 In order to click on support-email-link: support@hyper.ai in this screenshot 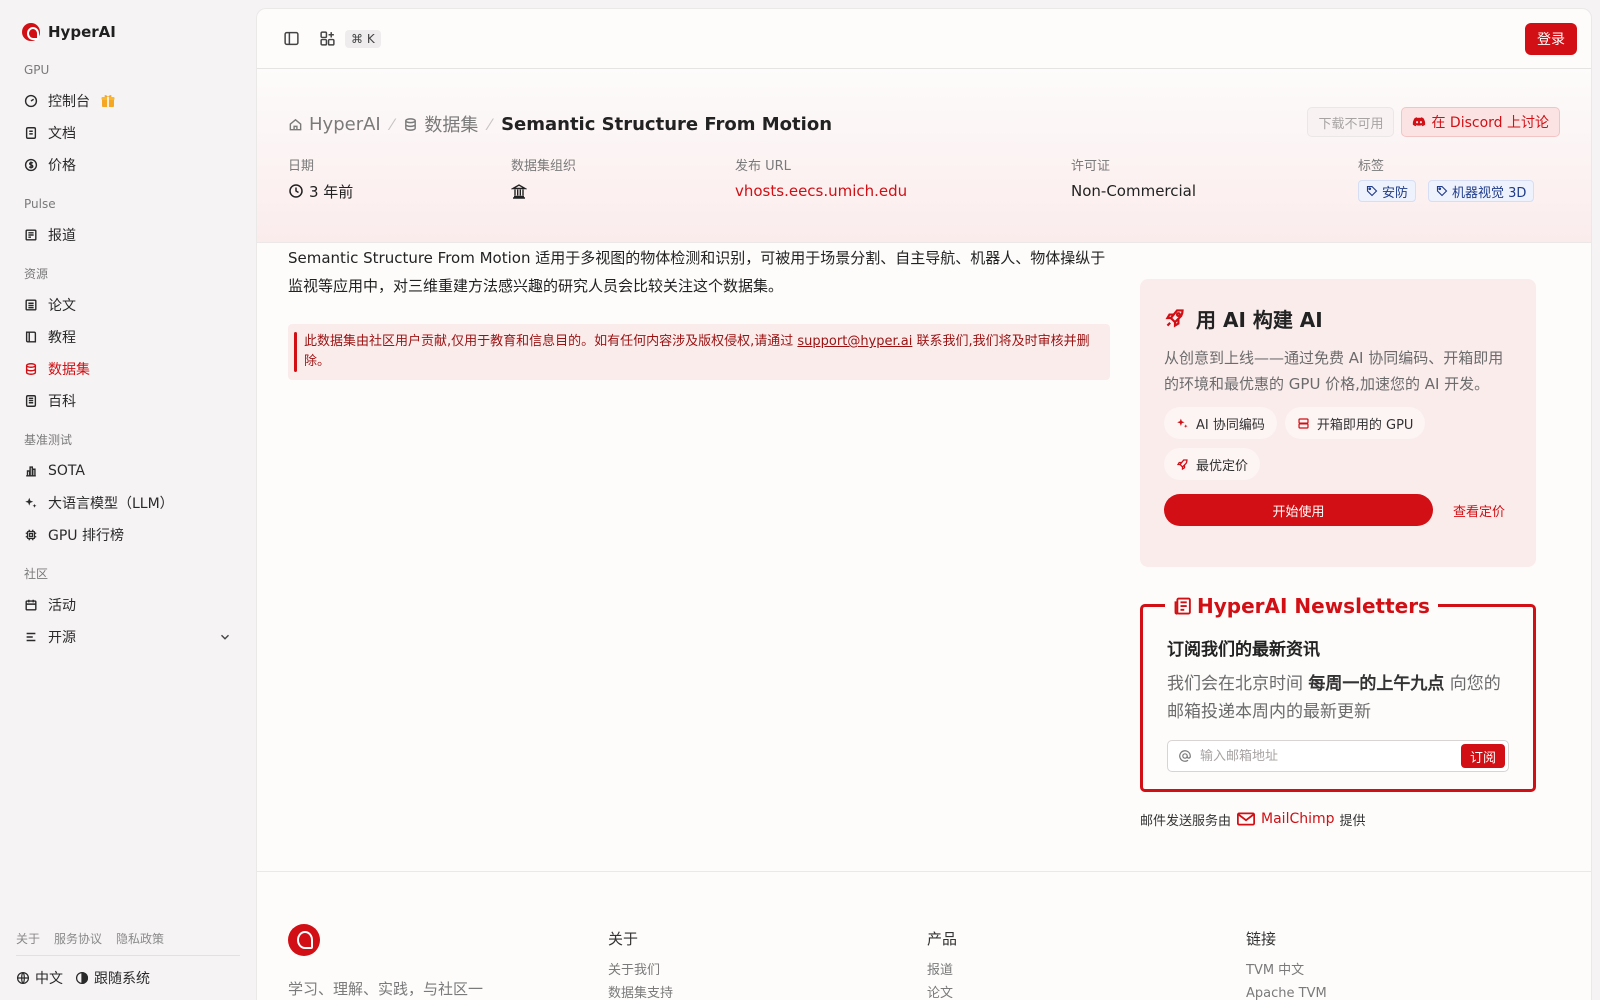, I will do `click(854, 341)`.